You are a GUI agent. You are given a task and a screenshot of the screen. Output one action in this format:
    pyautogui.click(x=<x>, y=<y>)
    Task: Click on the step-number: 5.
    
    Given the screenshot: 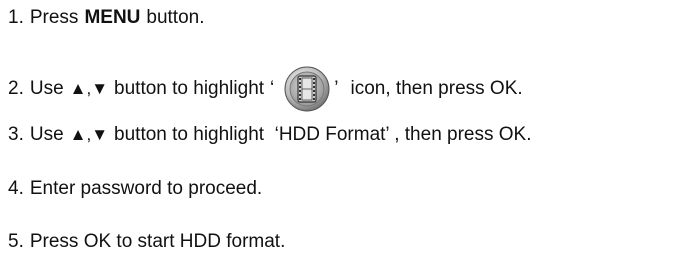 What is the action you would take?
    pyautogui.click(x=16, y=241)
    